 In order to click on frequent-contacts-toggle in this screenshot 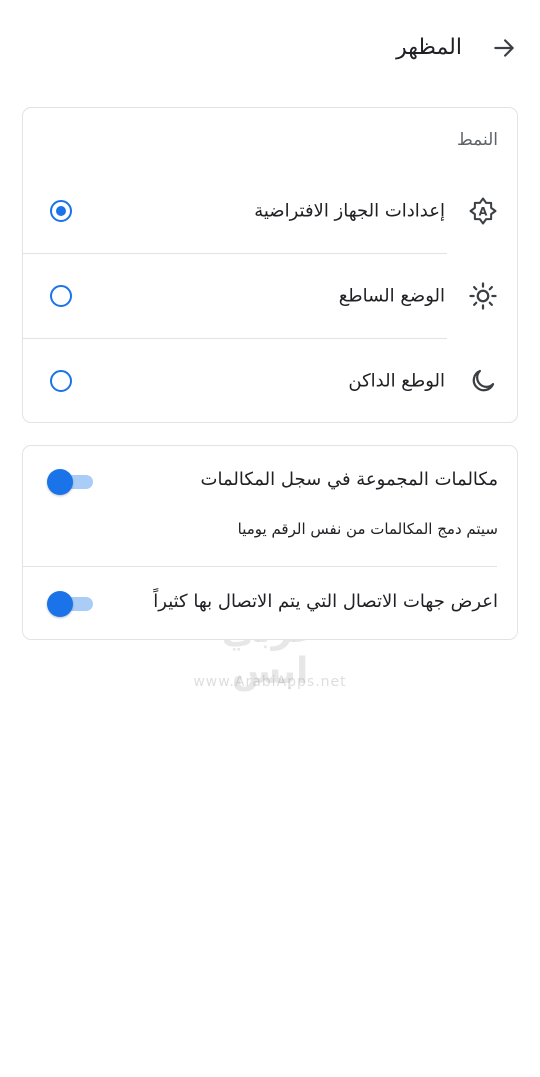, I will do `click(70, 604)`.